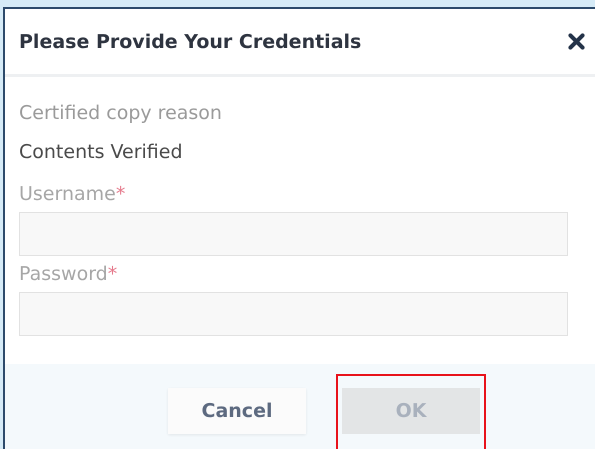 The width and height of the screenshot is (595, 449). What do you see at coordinates (237, 411) in the screenshot?
I see `cancel-button: Cancel` at bounding box center [237, 411].